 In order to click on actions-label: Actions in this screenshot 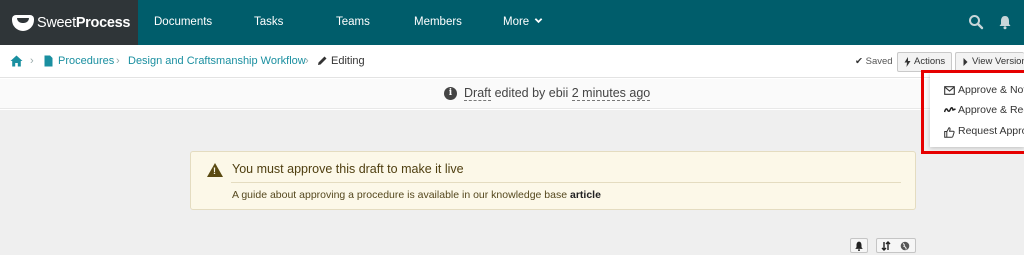, I will do `click(930, 61)`.